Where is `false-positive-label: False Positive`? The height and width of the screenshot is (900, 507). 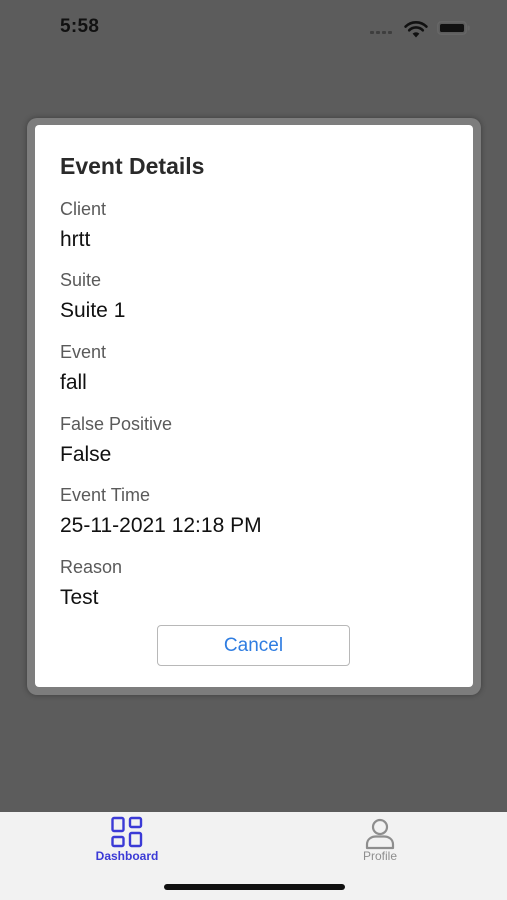 false-positive-label: False Positive is located at coordinates (116, 424).